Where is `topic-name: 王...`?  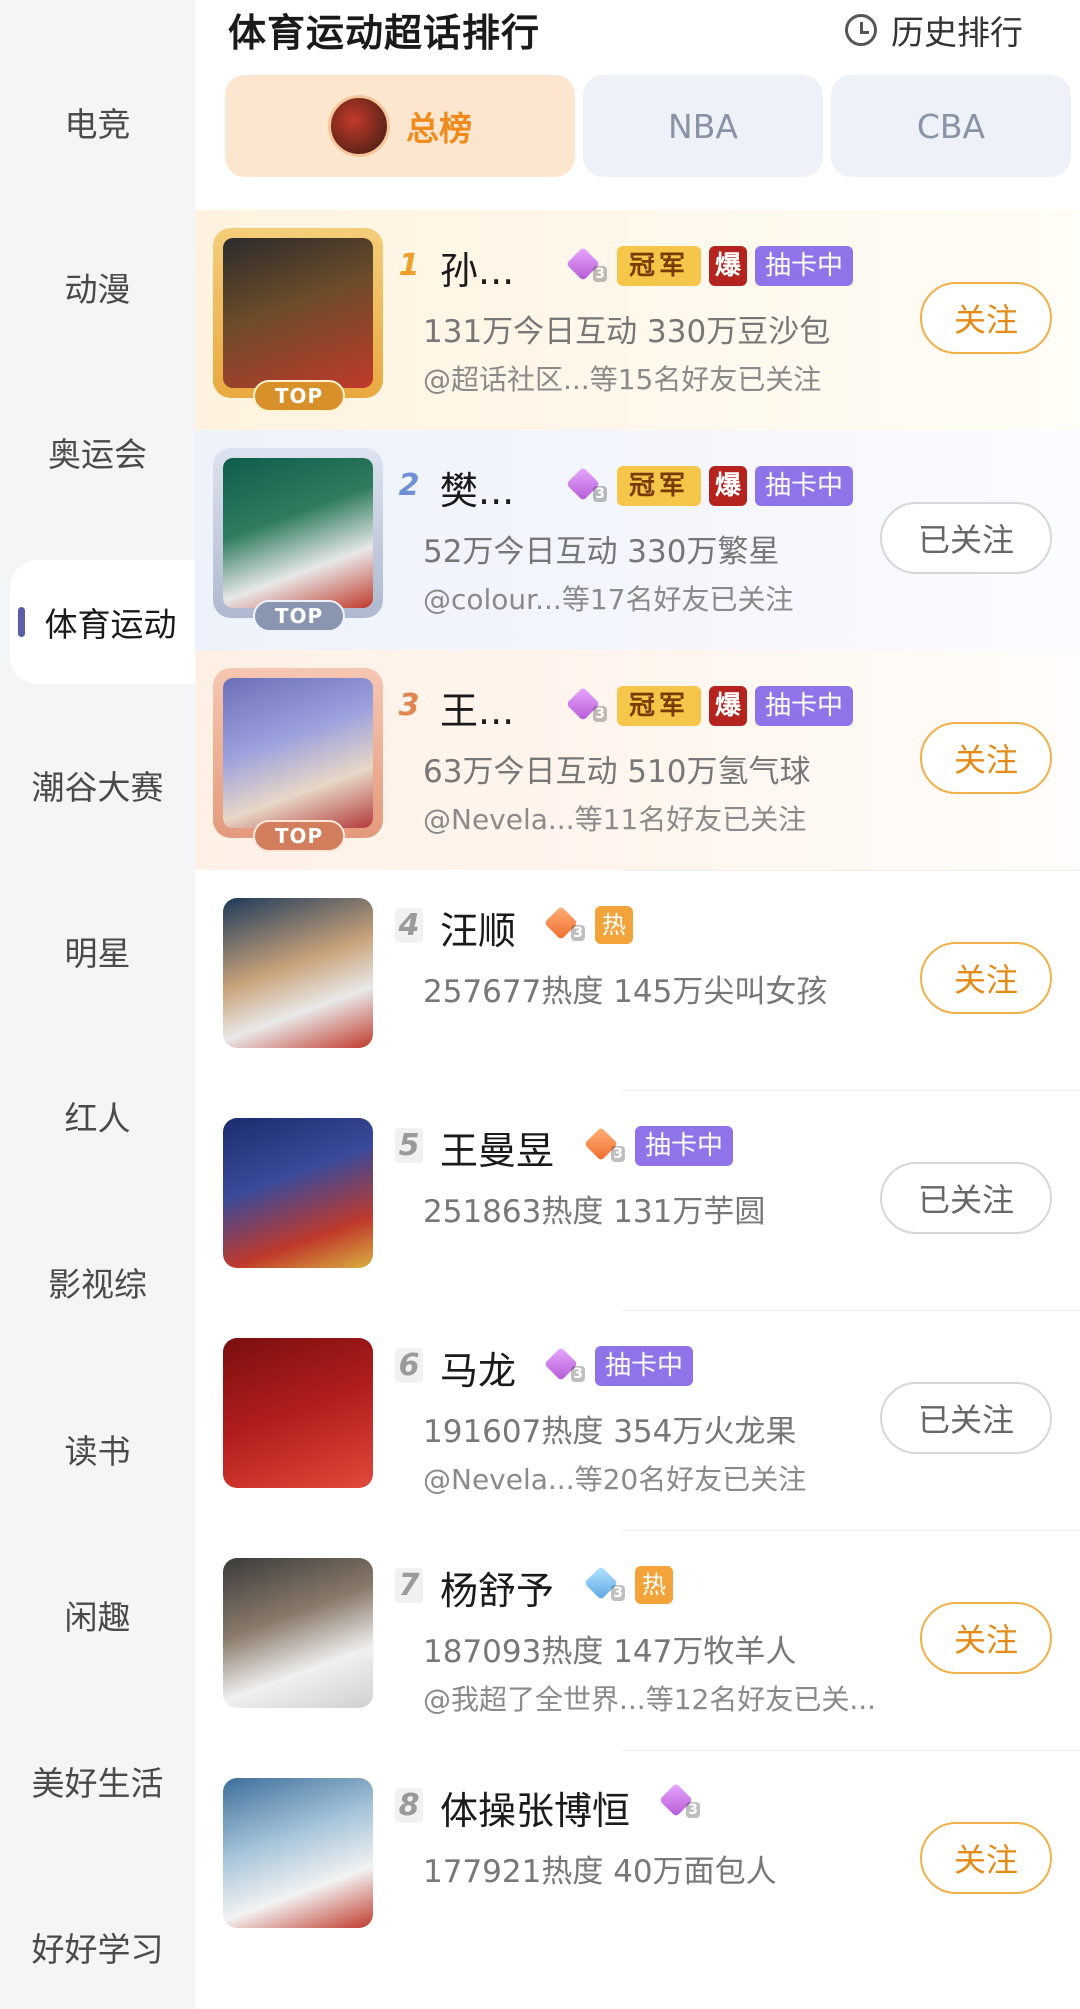
topic-name: 王... is located at coordinates (477, 707).